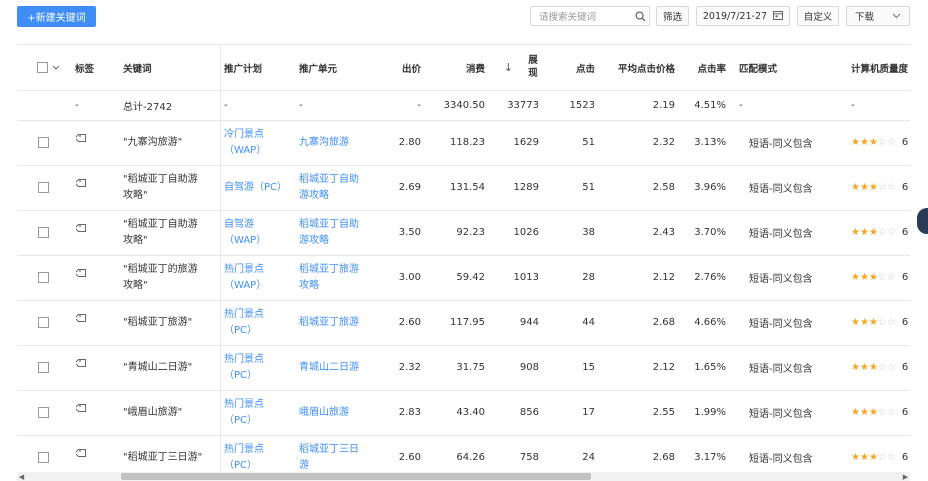 This screenshot has width=928, height=481. Describe the element at coordinates (42, 67) in the screenshot. I see `select-all-checkbox` at that location.